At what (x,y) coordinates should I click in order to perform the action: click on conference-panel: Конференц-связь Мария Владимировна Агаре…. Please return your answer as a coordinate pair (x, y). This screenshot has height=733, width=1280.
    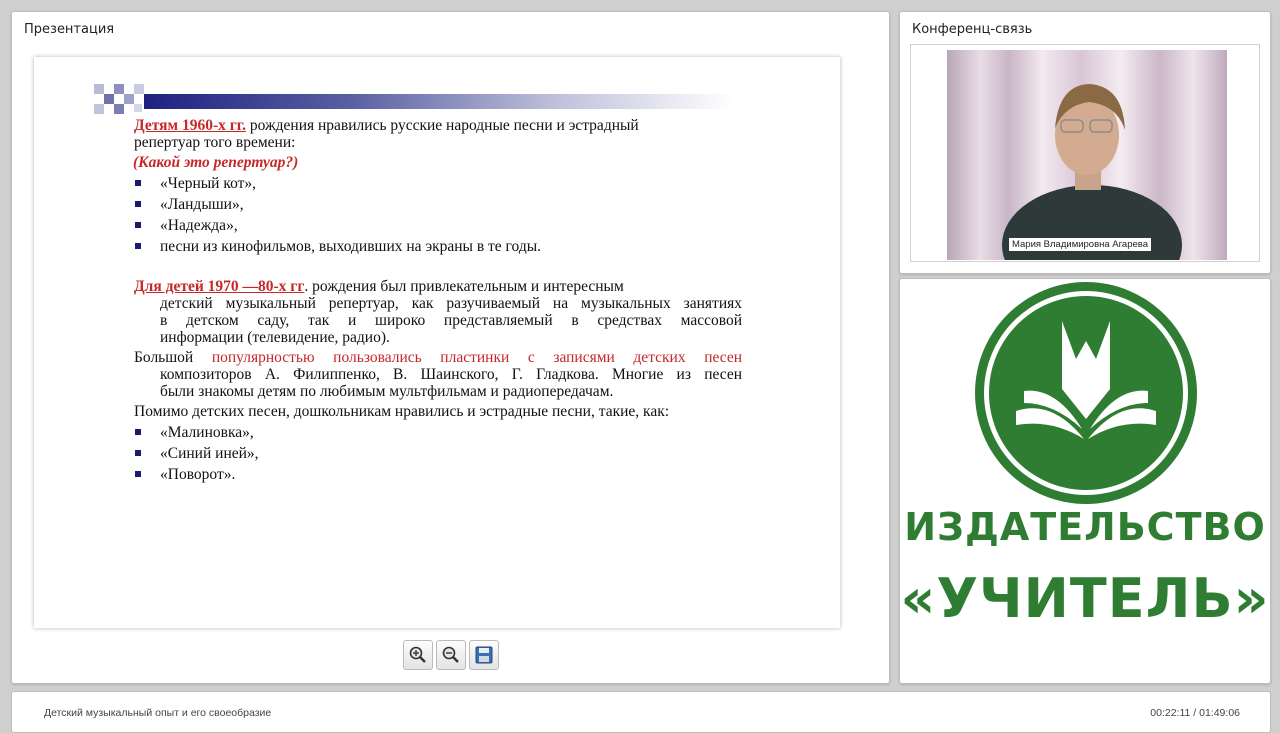
    Looking at the image, I should click on (1085, 142).